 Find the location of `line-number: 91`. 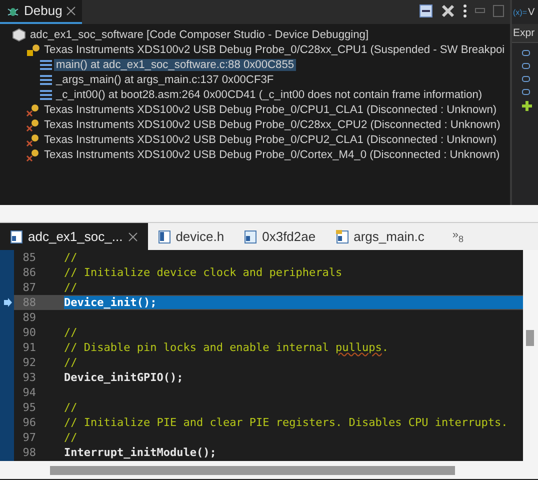

line-number: 91 is located at coordinates (29, 347).